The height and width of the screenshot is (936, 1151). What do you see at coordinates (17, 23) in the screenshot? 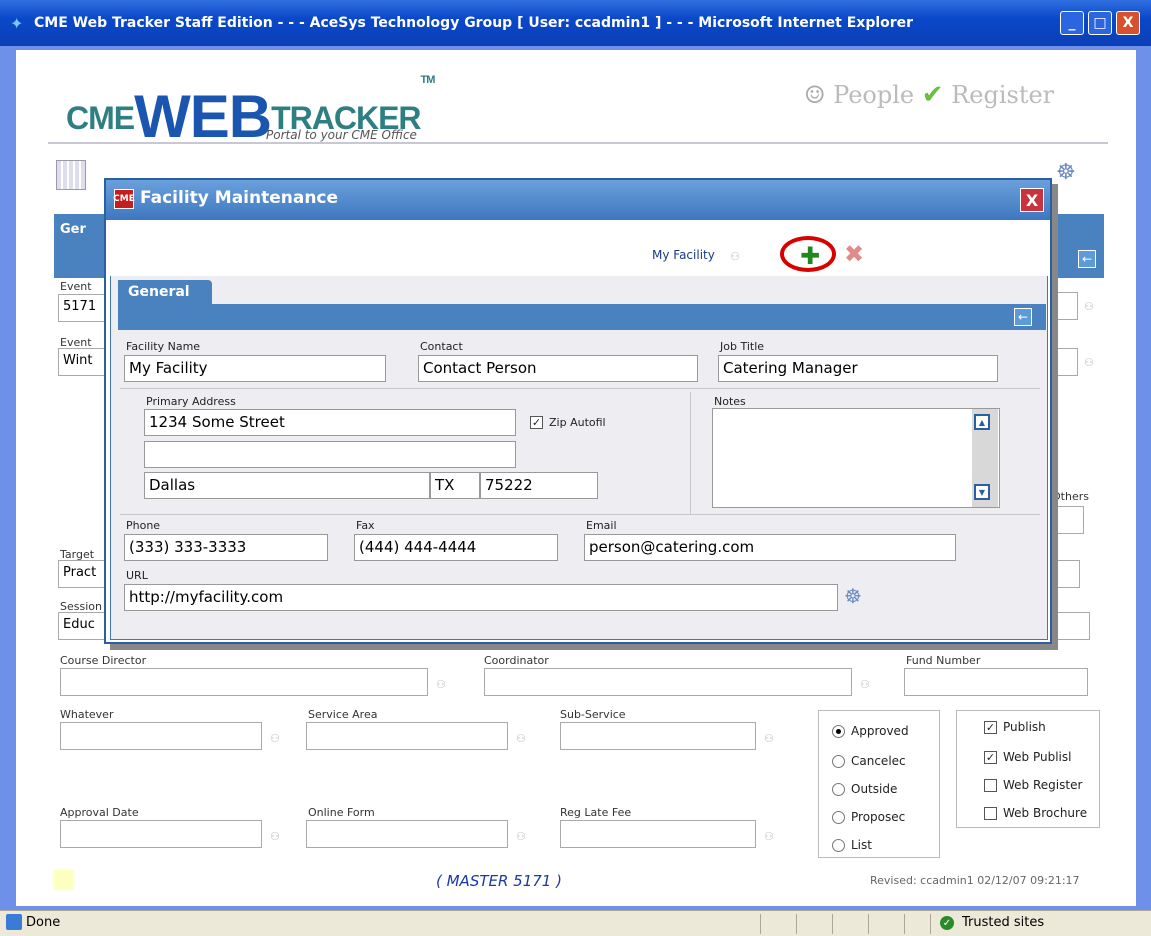
I see `ie-icon: ✦` at bounding box center [17, 23].